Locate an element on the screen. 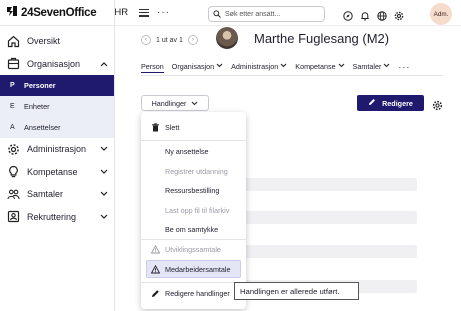 Image resolution: width=461 pixels, height=311 pixels. redigere-button: Redigere is located at coordinates (390, 103).